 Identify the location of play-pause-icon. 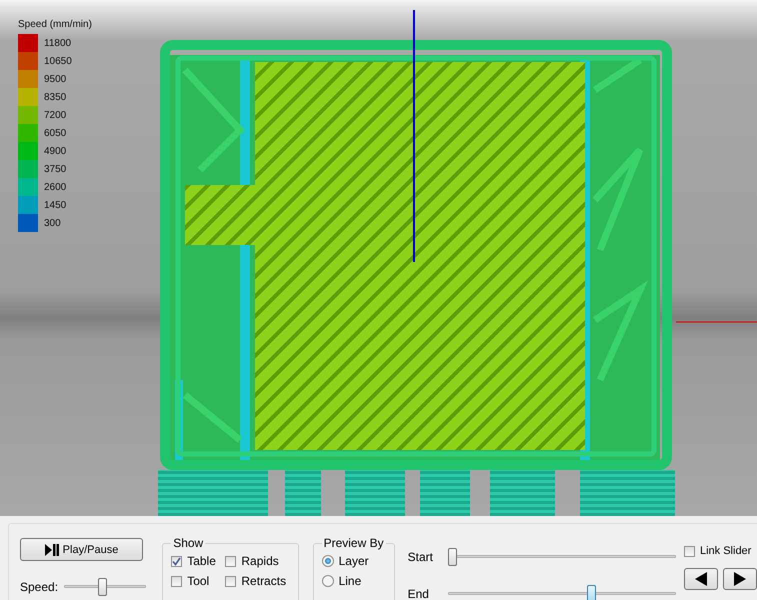
(51, 550).